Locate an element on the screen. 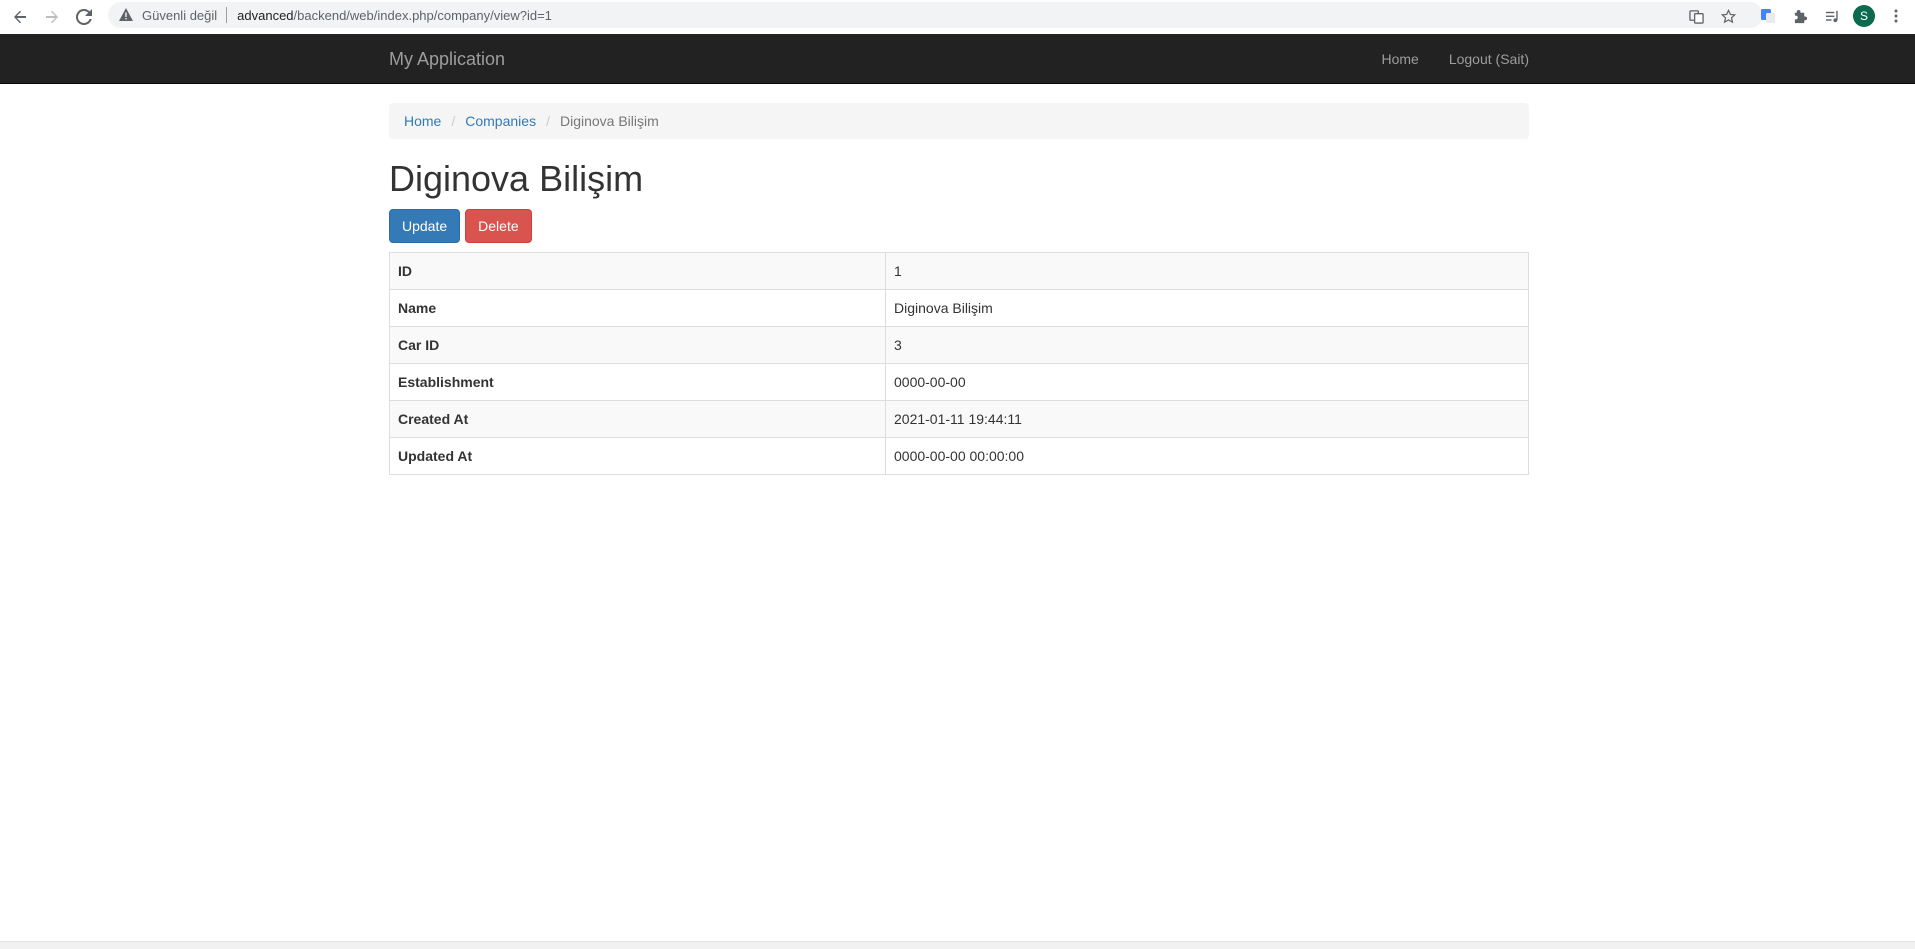 This screenshot has height=949, width=1915. row-label: Establishment is located at coordinates (637, 381).